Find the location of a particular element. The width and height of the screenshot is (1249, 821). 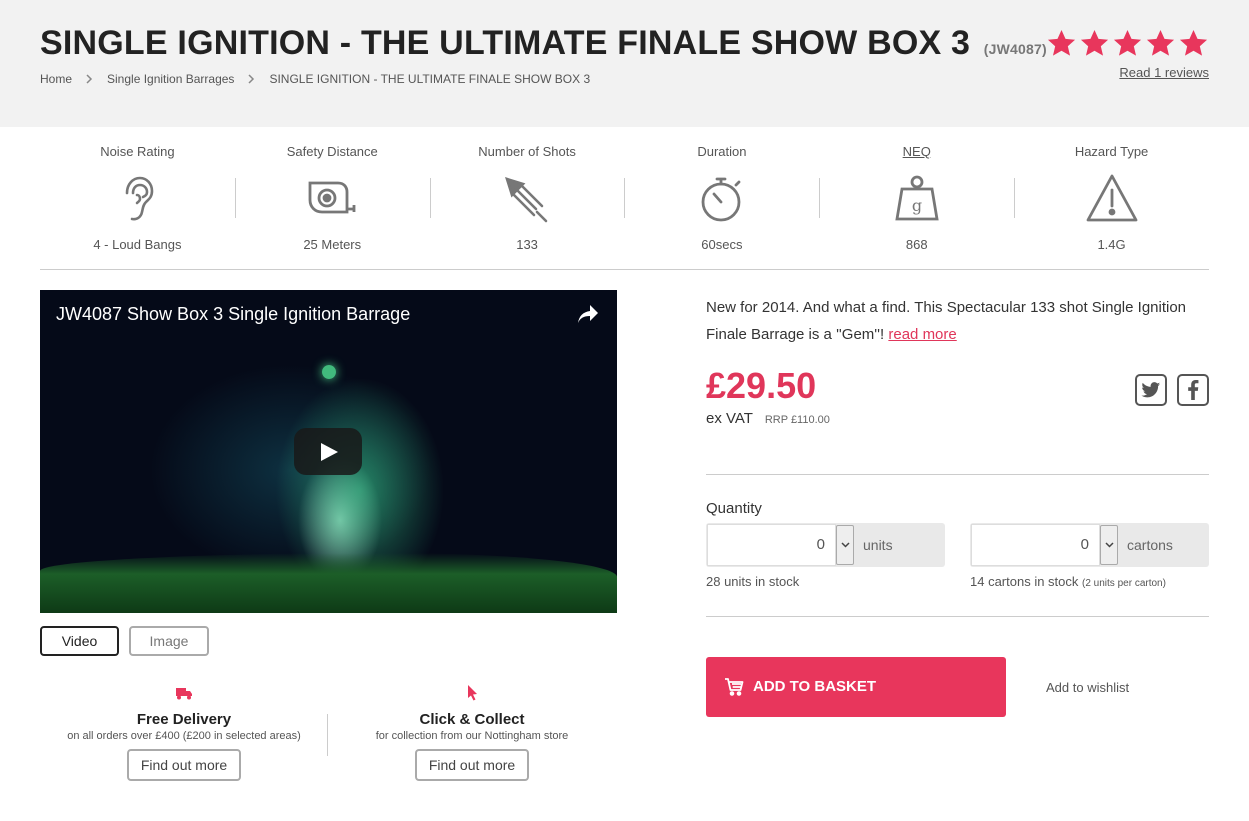

spec-label: Duration is located at coordinates (722, 151).